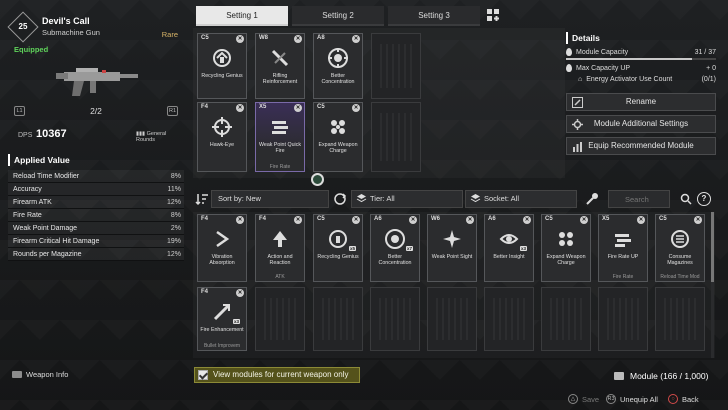 The width and height of the screenshot is (728, 410). I want to click on checkbox-checked-icon, so click(203, 375).